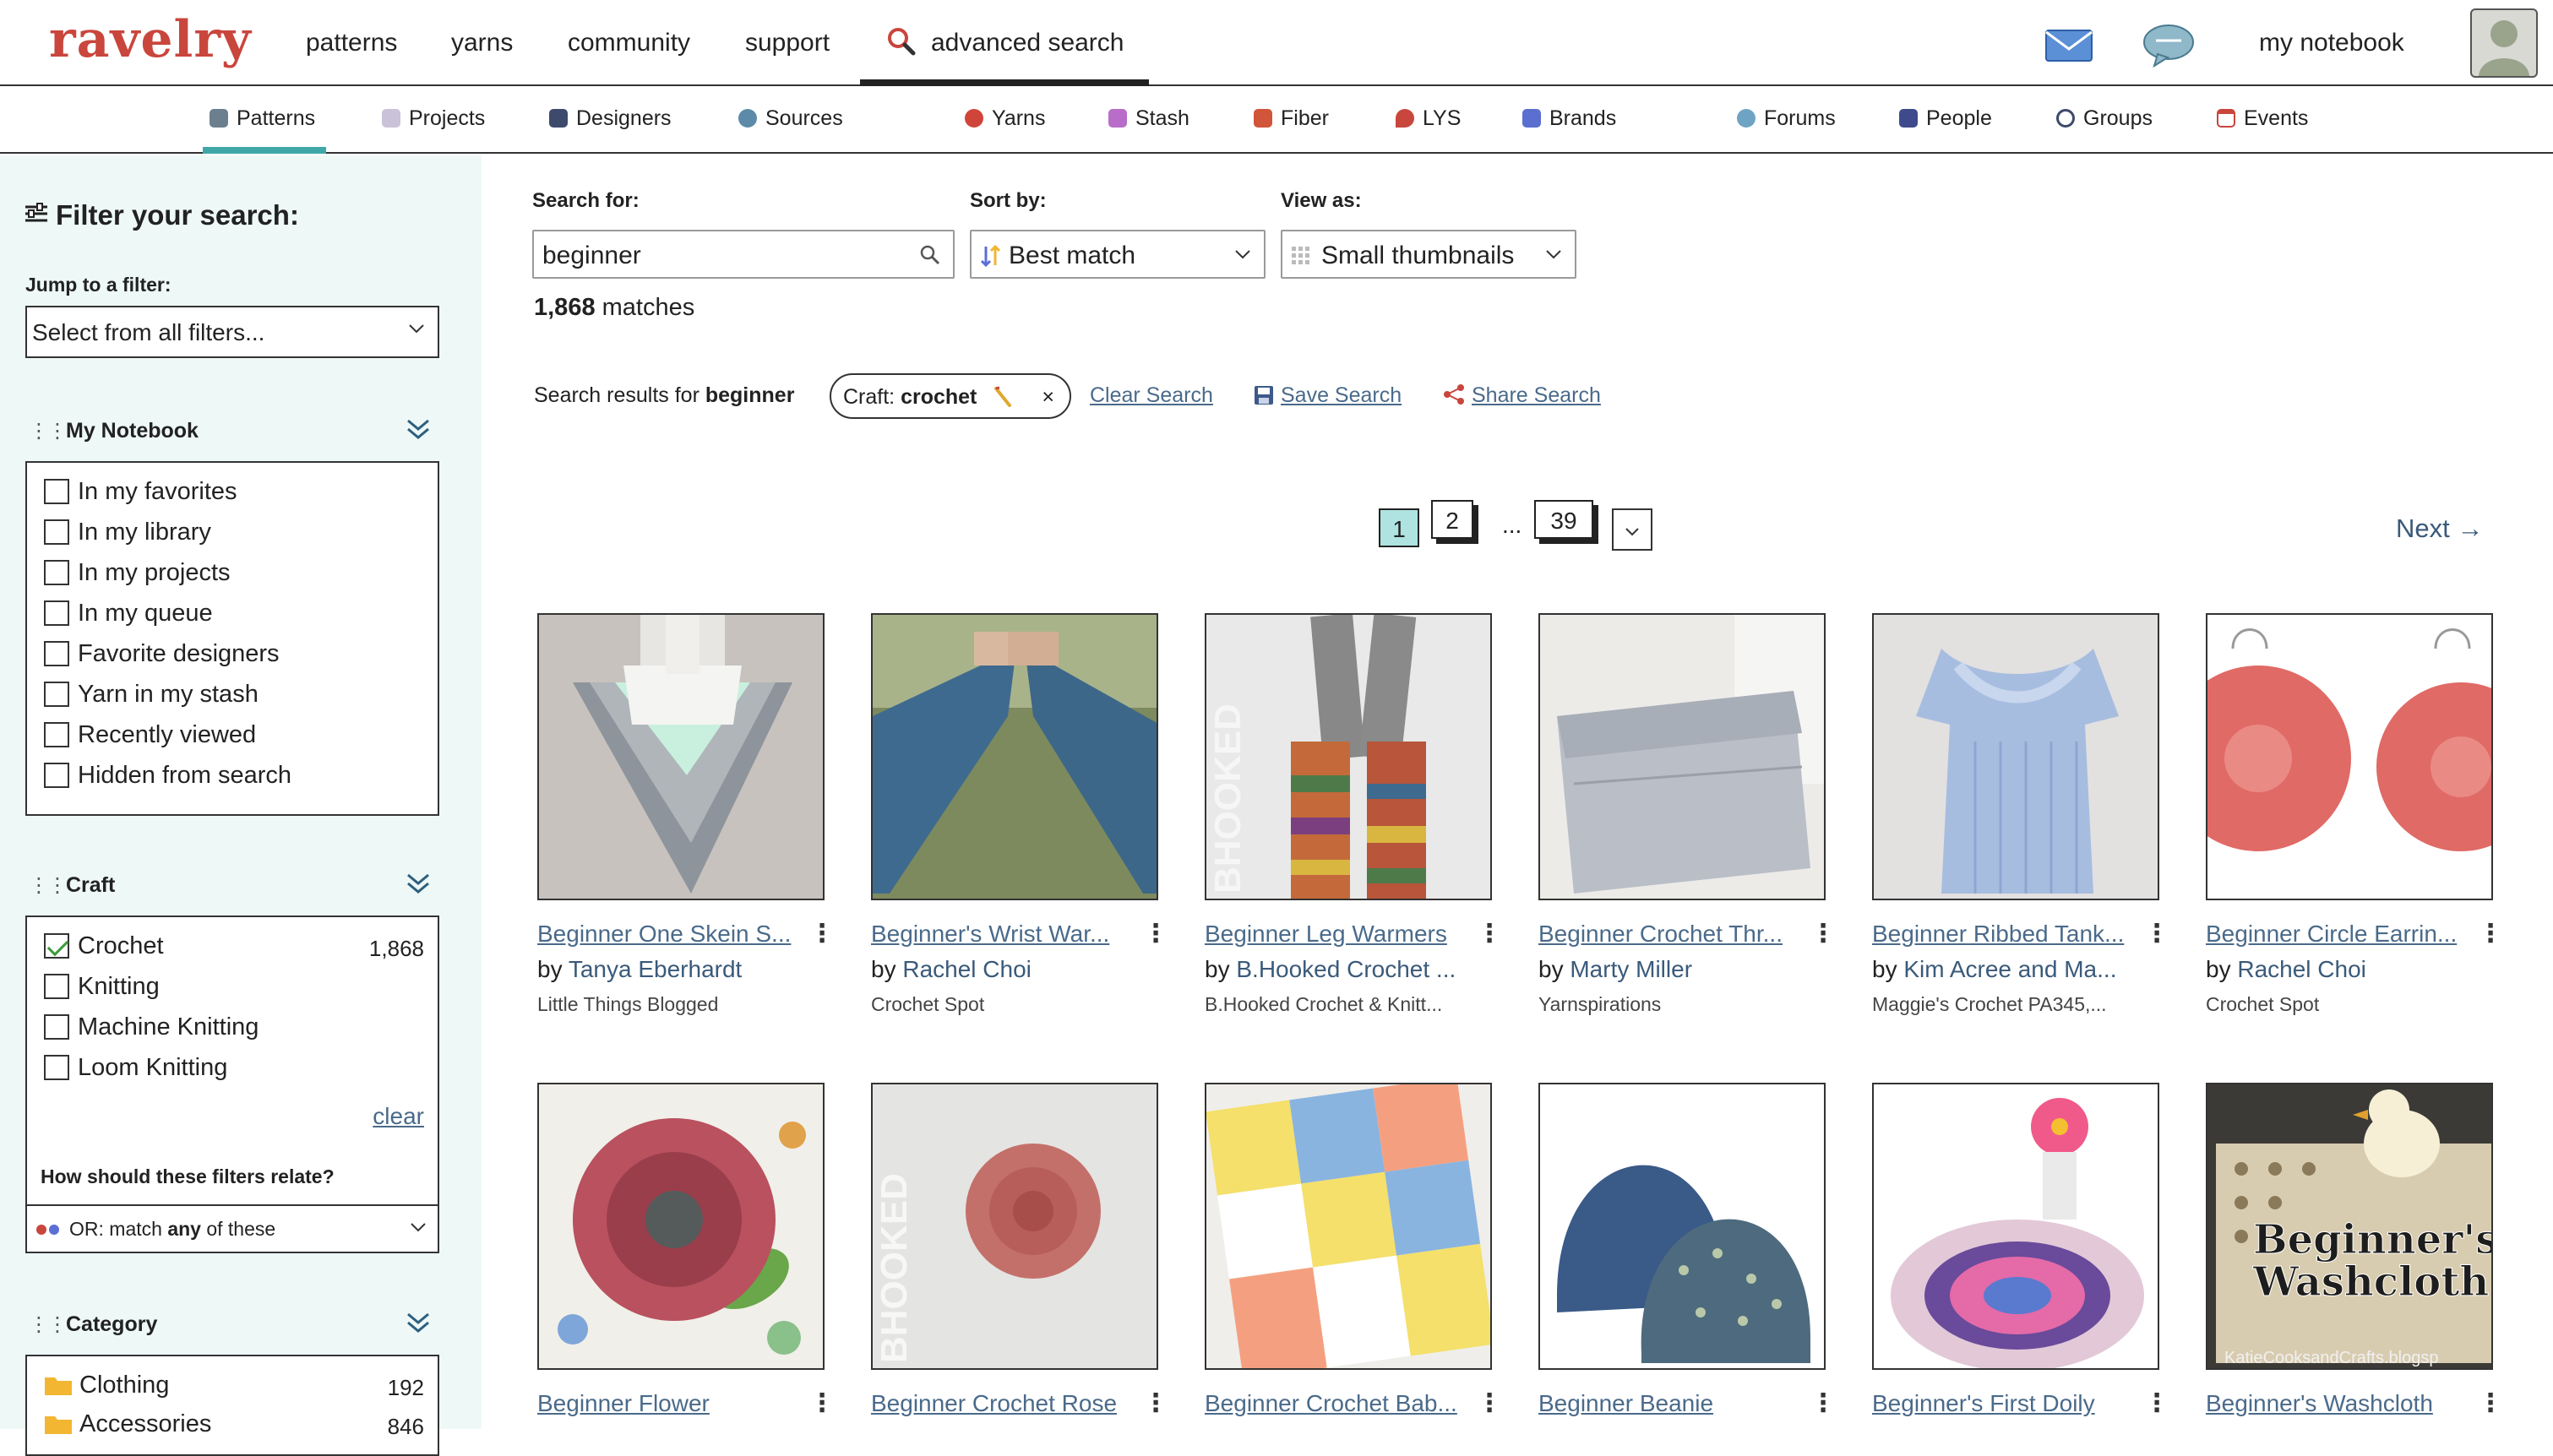 The height and width of the screenshot is (1456, 2553). Describe the element at coordinates (1452, 519) in the screenshot. I see `page-2-button: 2` at that location.